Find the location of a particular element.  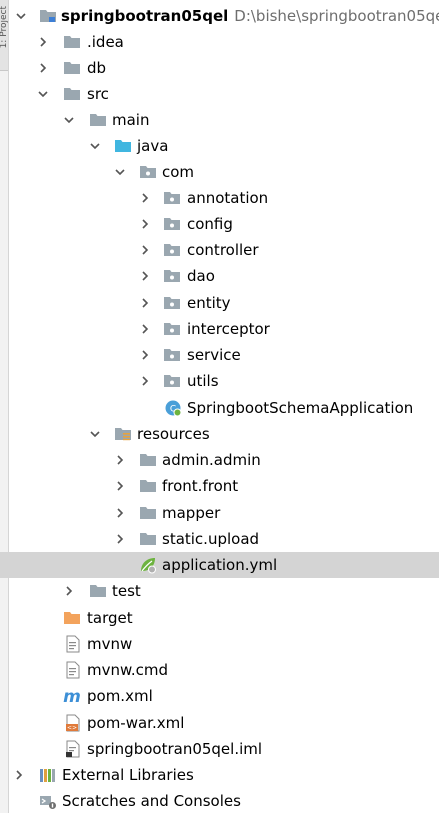

tree-row-utils: utils is located at coordinates (219, 381).